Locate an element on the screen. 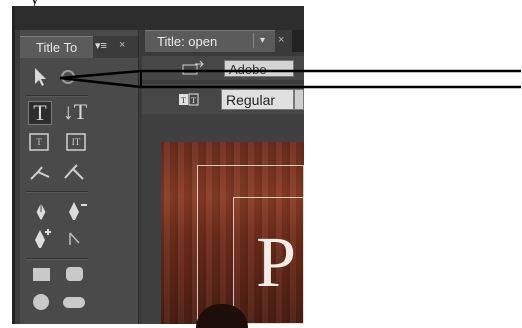 This screenshot has height=328, width=522. annotation-arrows is located at coordinates (290, 79).